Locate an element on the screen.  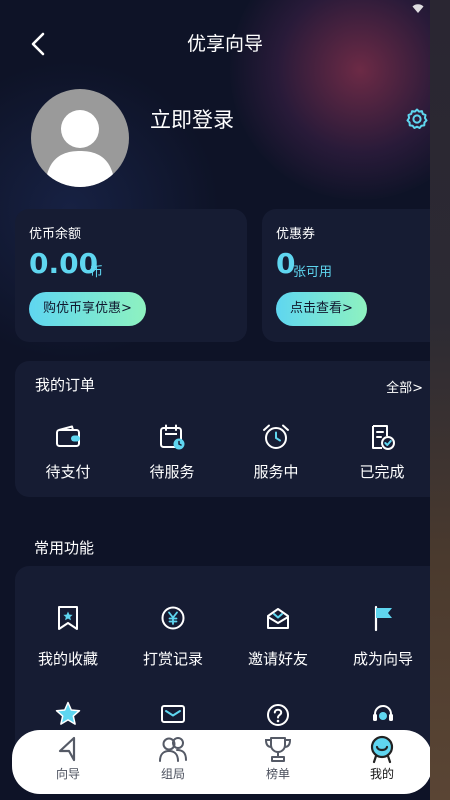
orders-title: 我的订单 is located at coordinates (65, 385).